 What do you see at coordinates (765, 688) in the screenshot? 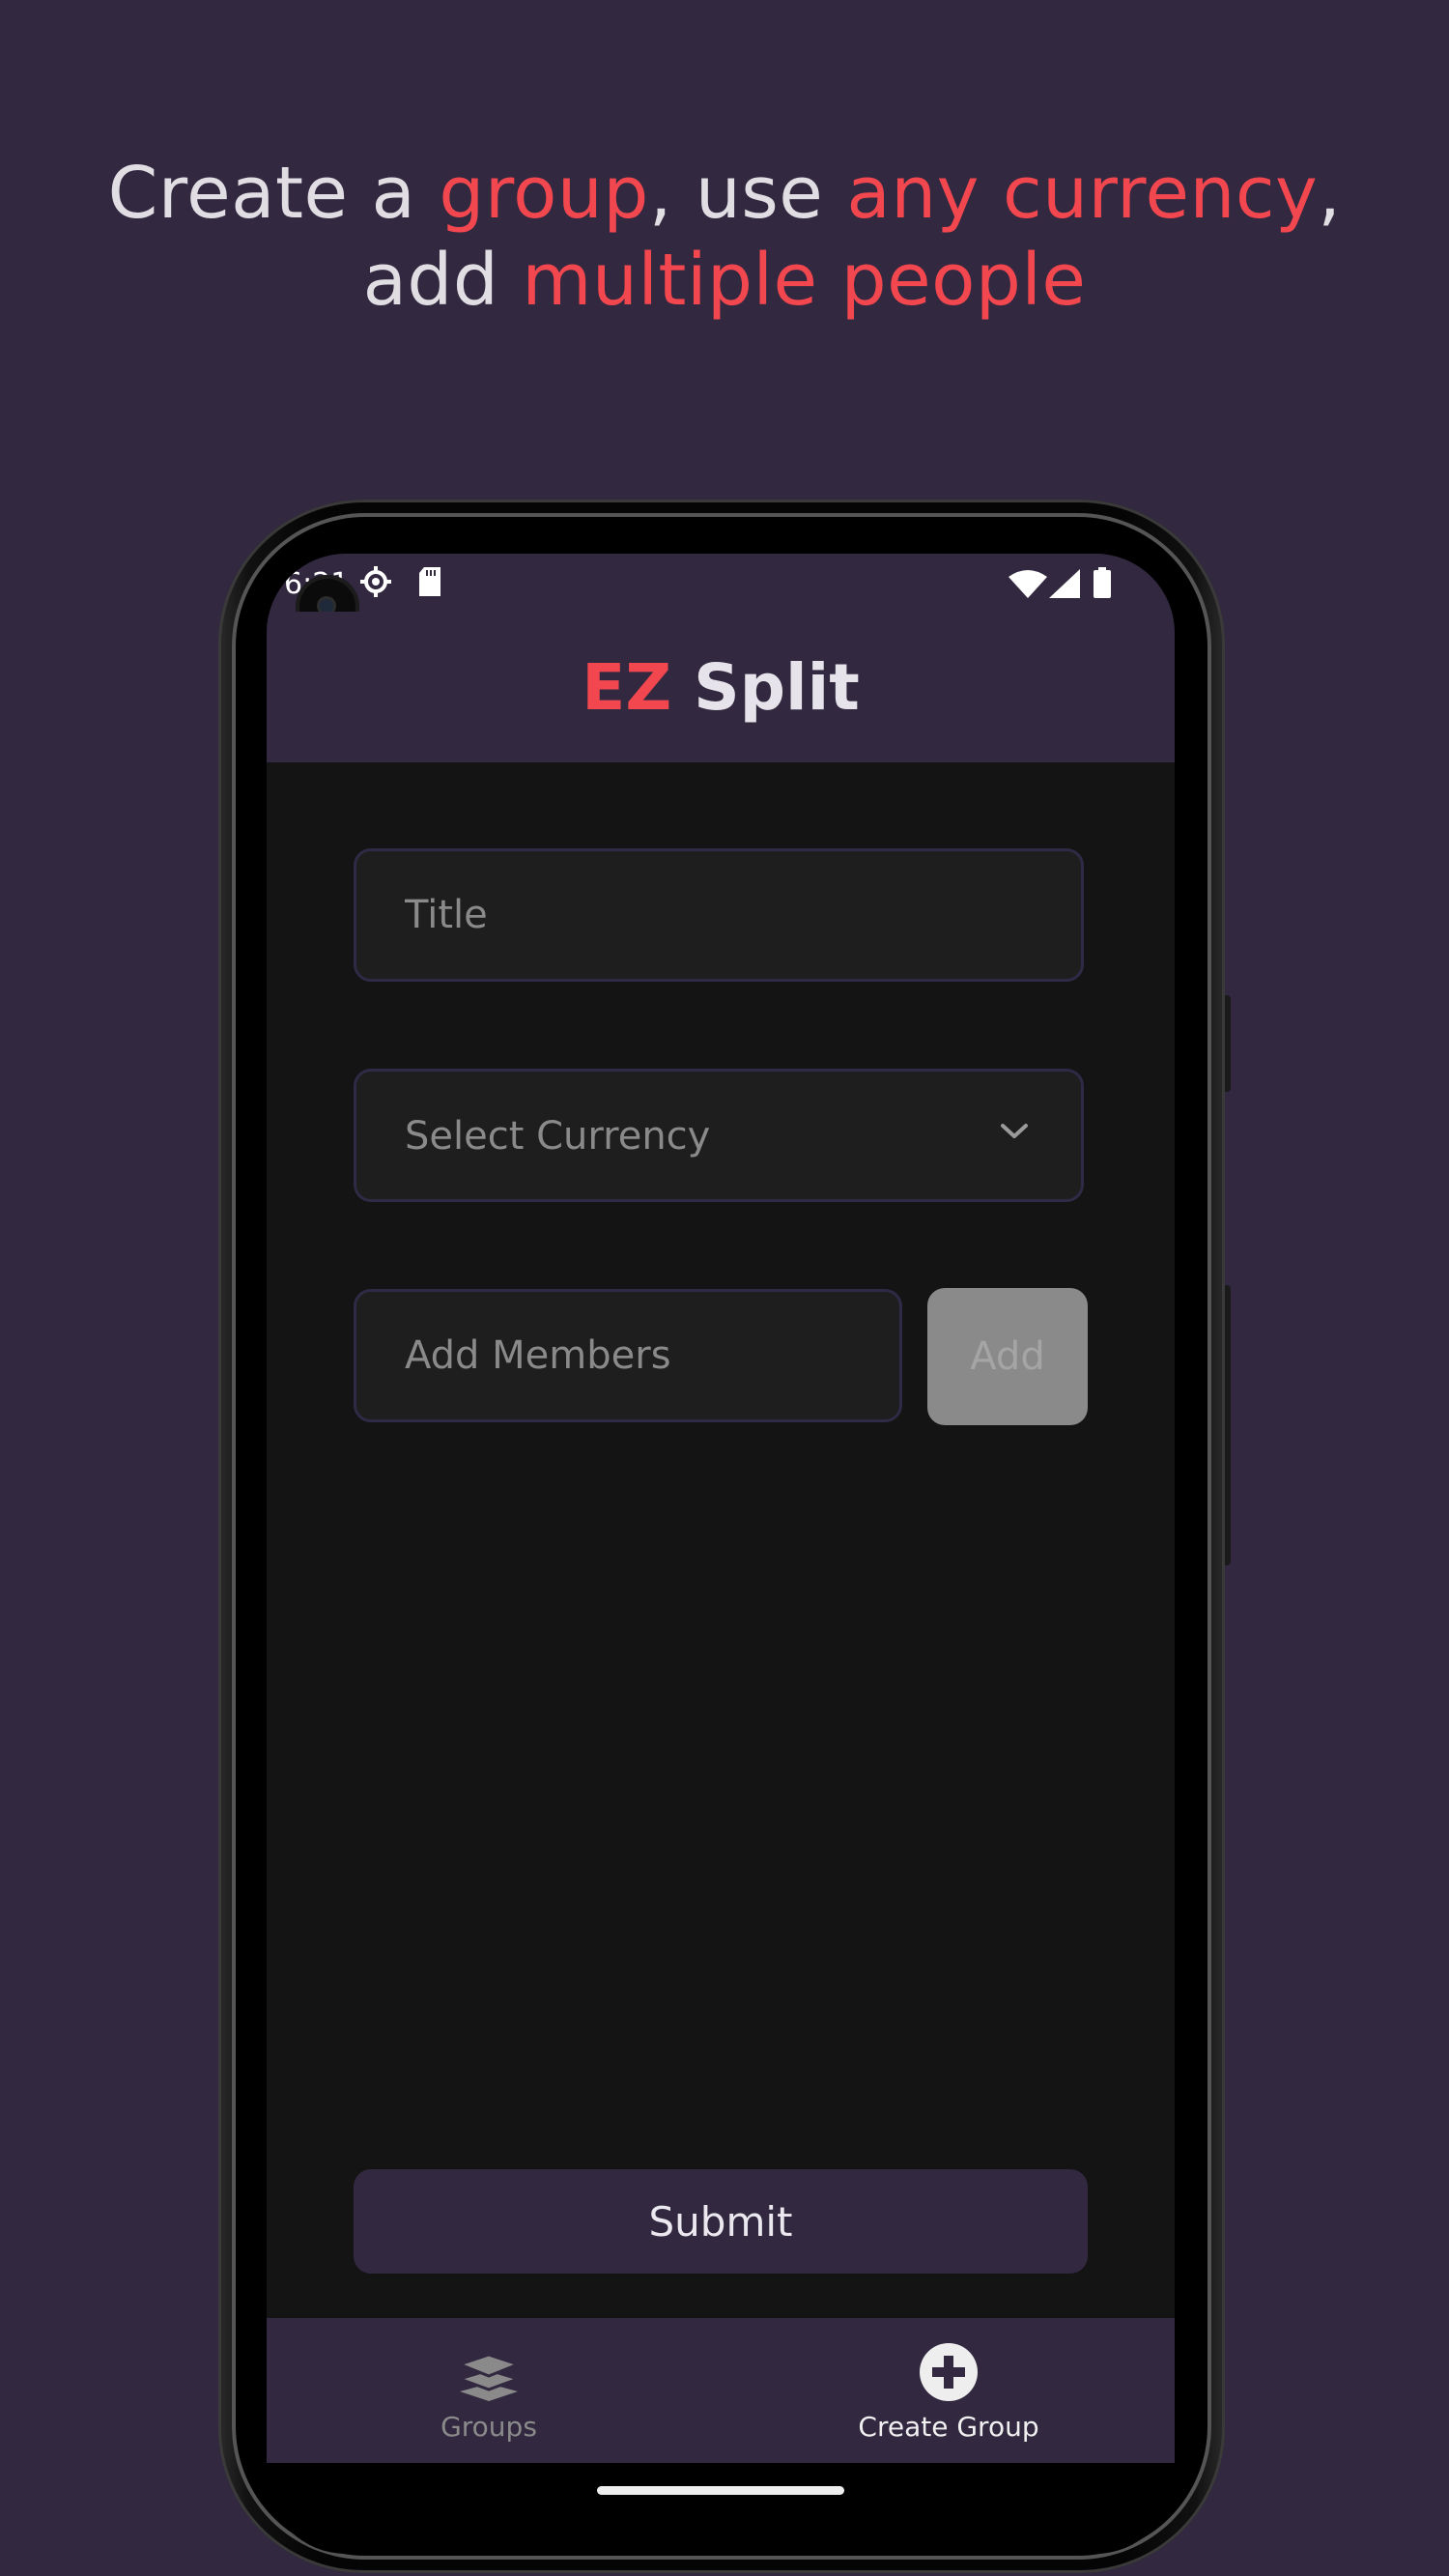
I see `app-title-text: Split` at bounding box center [765, 688].